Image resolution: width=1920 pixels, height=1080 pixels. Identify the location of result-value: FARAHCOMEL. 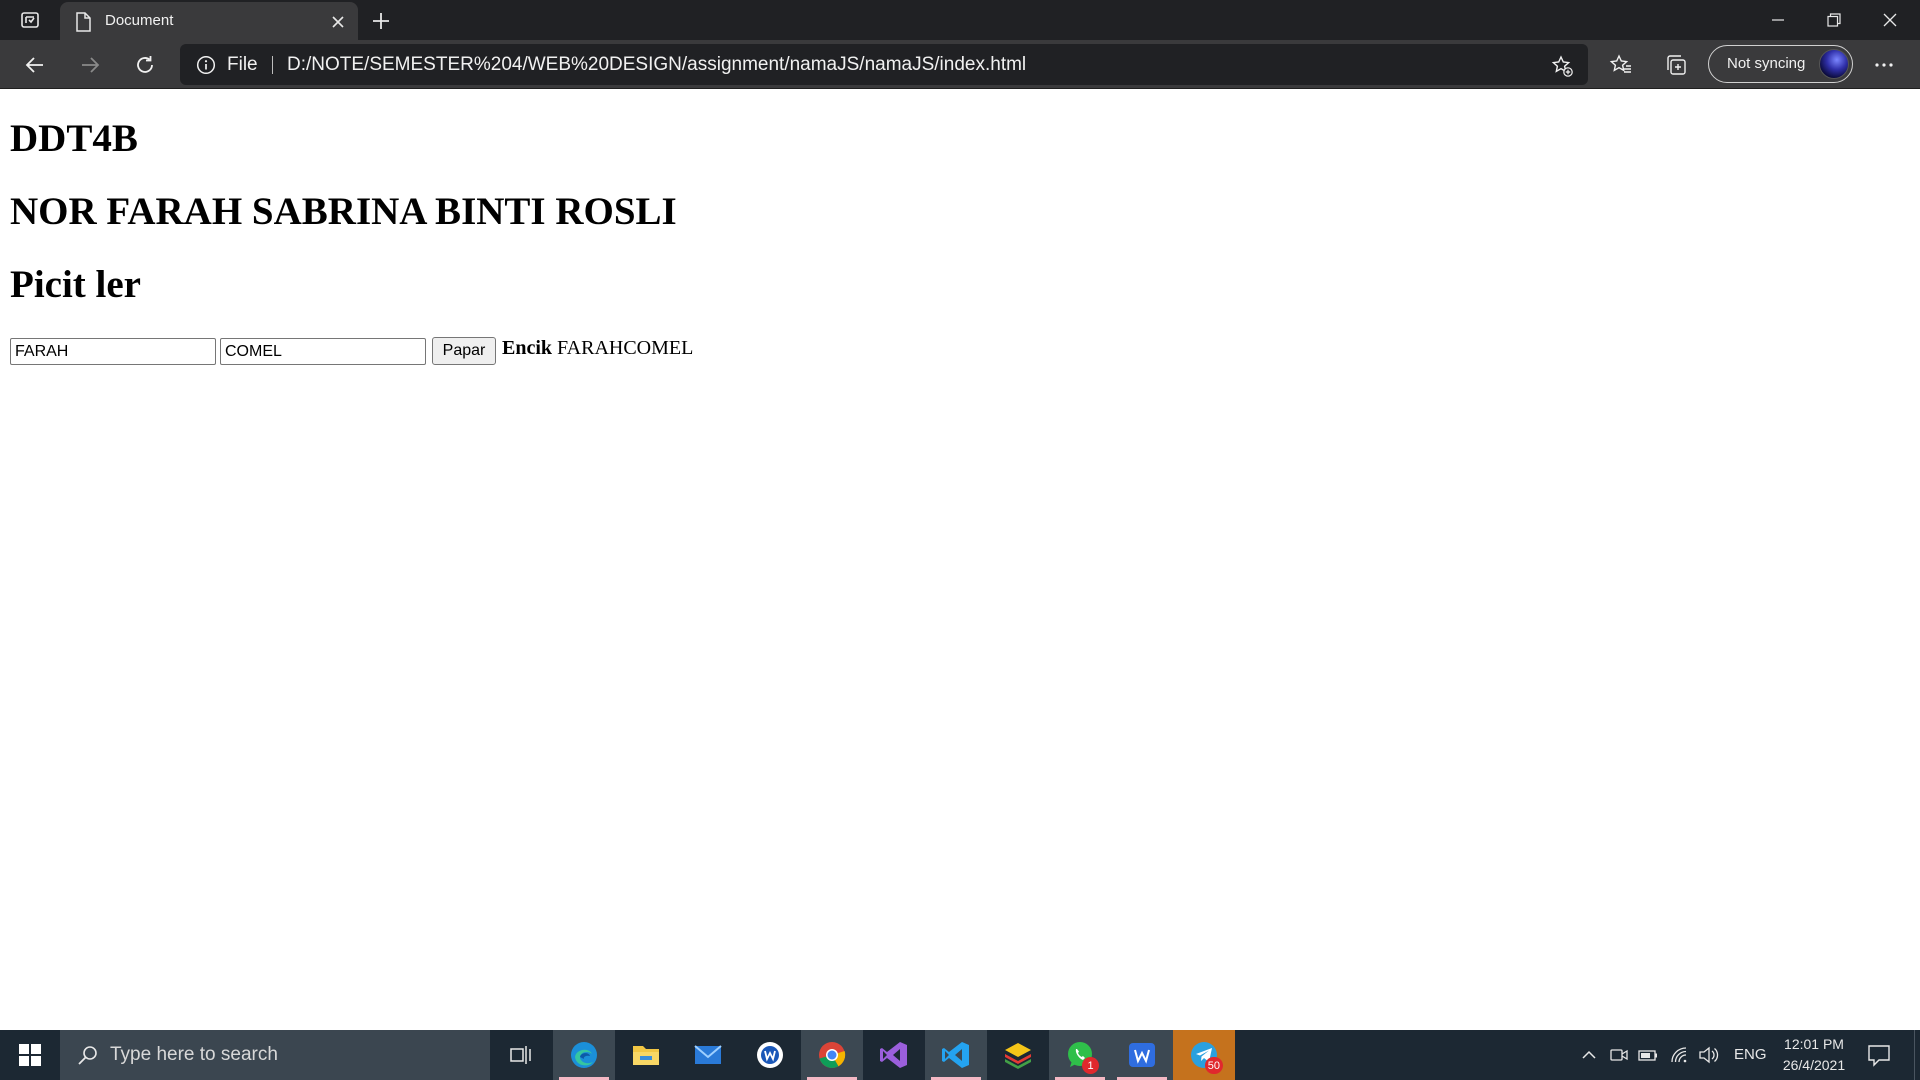
(625, 348).